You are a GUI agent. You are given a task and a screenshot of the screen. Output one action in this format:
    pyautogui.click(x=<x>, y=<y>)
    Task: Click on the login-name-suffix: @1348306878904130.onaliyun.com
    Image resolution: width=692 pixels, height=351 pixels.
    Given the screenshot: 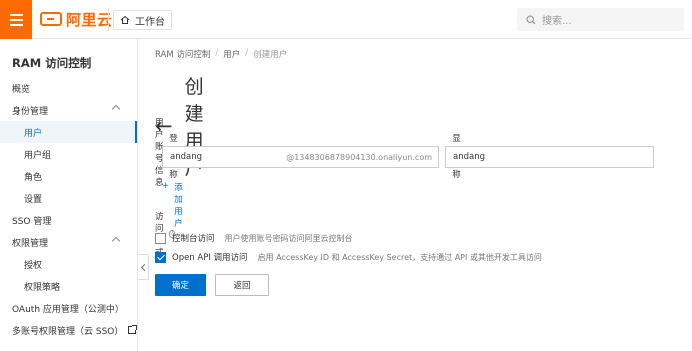 What is the action you would take?
    pyautogui.click(x=359, y=157)
    